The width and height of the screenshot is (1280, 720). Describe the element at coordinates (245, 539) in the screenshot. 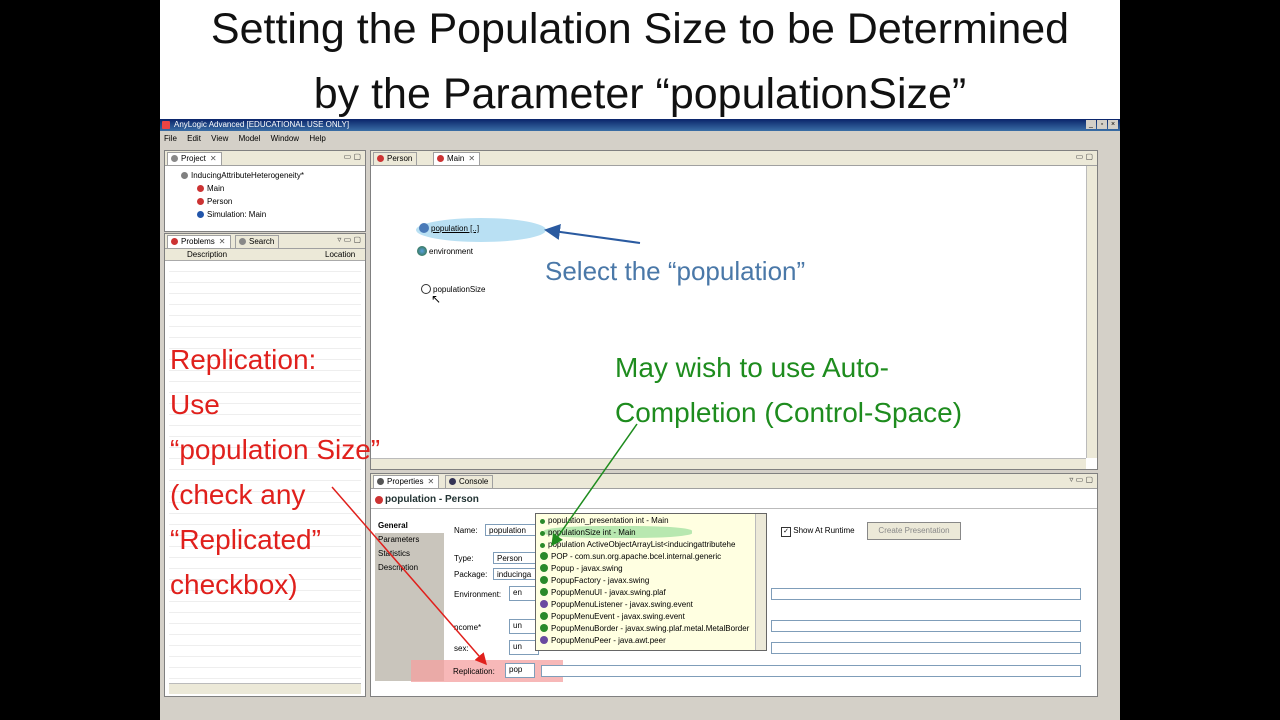

I see `annotation-replication-line: “Replicated”` at that location.